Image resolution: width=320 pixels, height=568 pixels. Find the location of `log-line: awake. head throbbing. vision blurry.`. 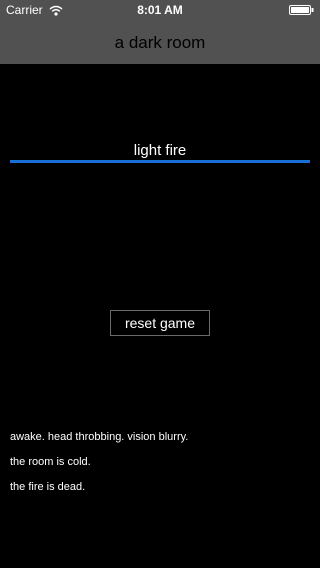

log-line: awake. head throbbing. vision blurry. is located at coordinates (99, 437).